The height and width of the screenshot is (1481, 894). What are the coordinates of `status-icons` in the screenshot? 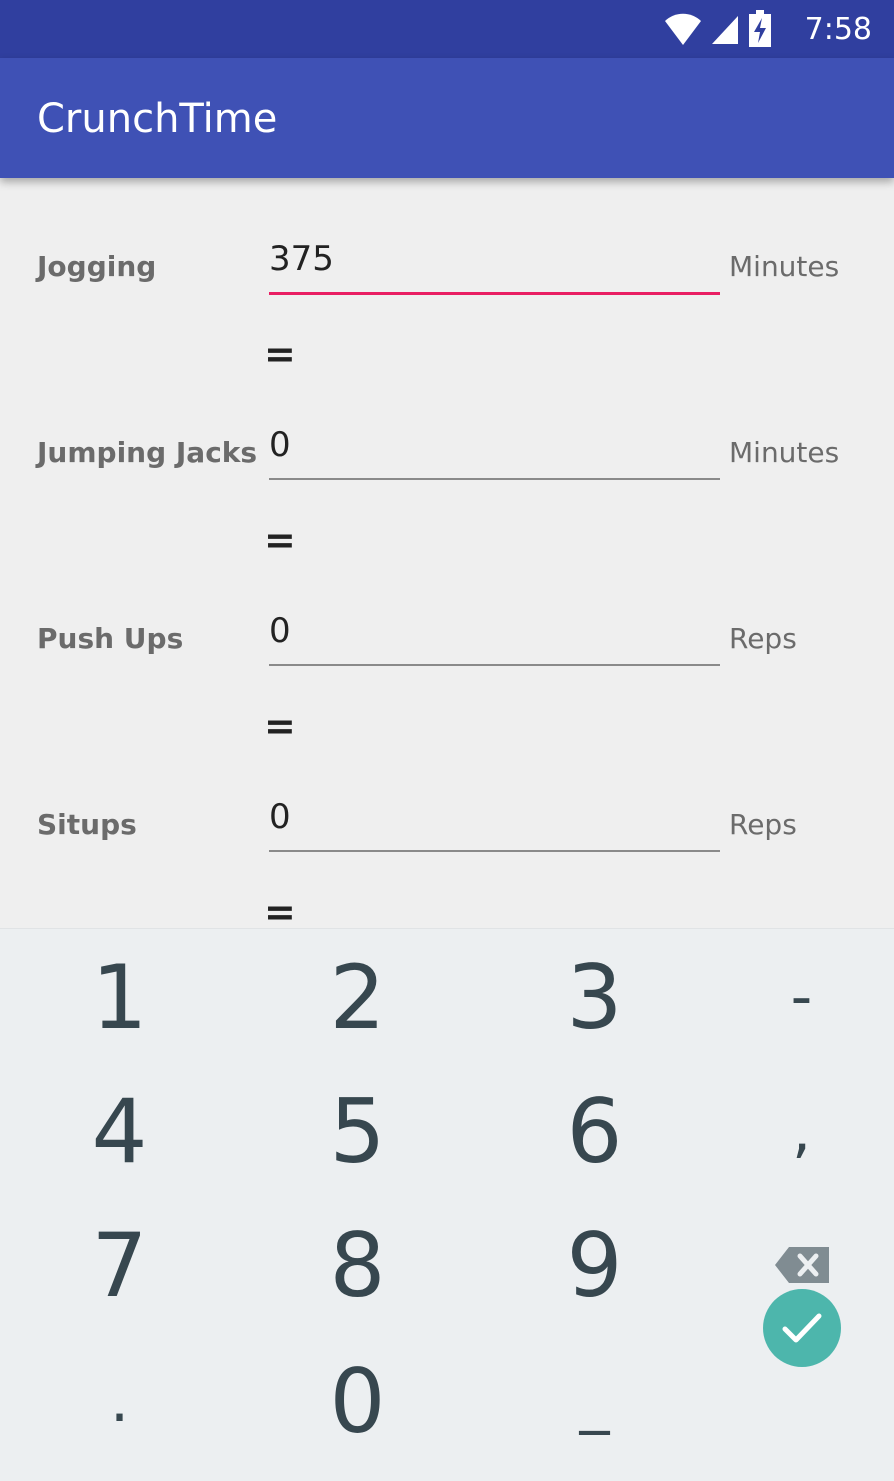 It's located at (718, 29).